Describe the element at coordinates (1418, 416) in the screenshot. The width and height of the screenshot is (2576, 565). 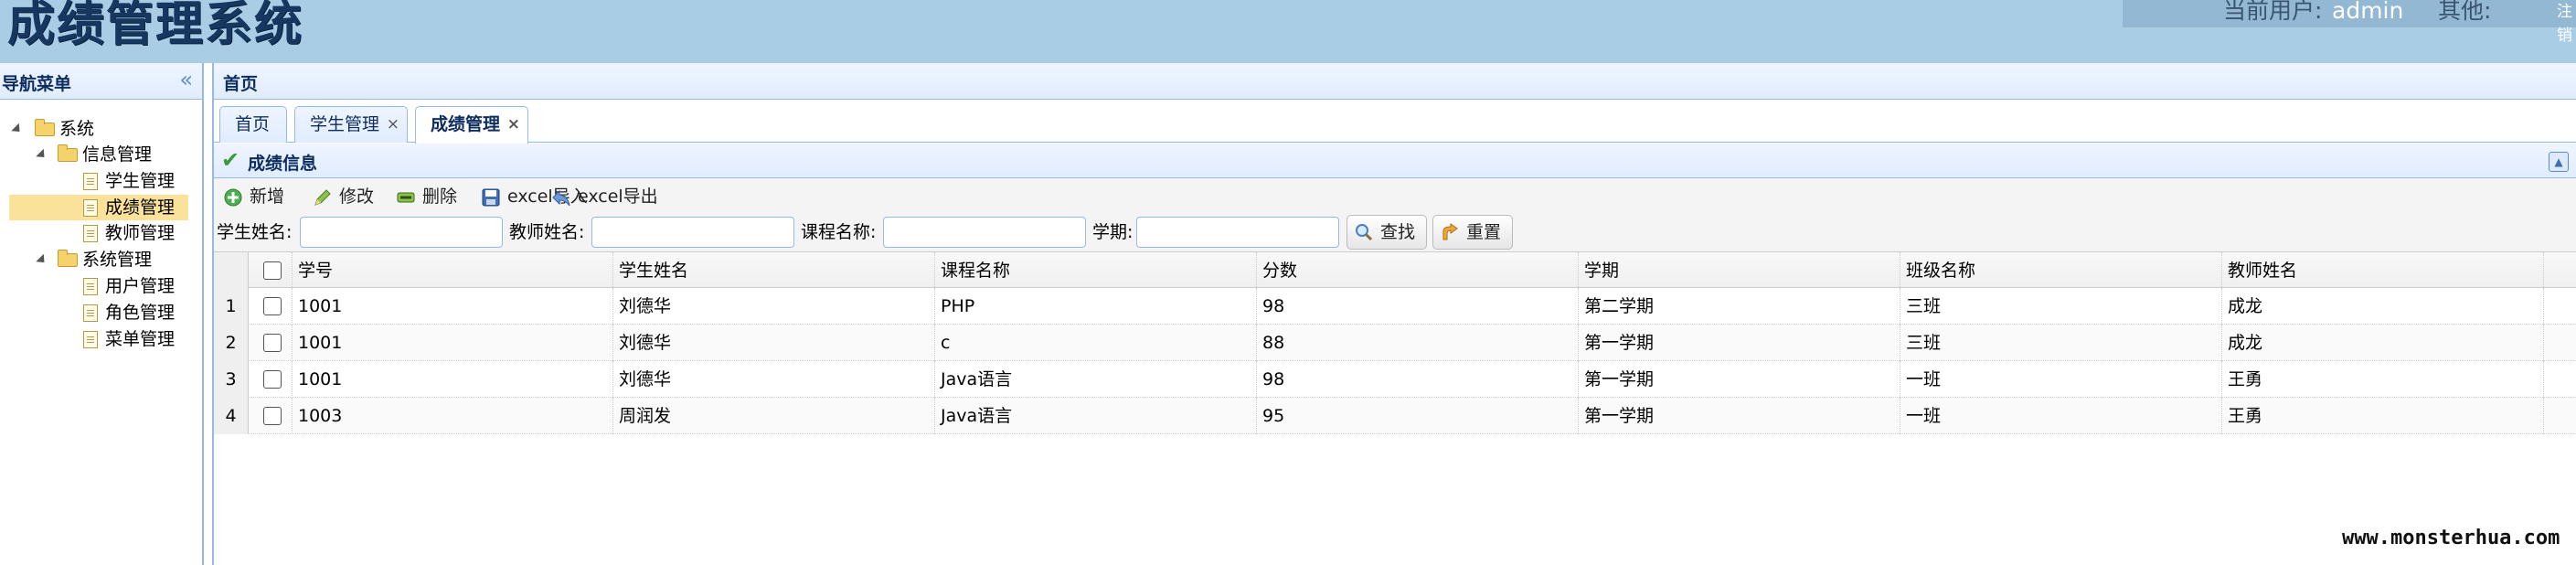
I see `table-cell: 95` at that location.